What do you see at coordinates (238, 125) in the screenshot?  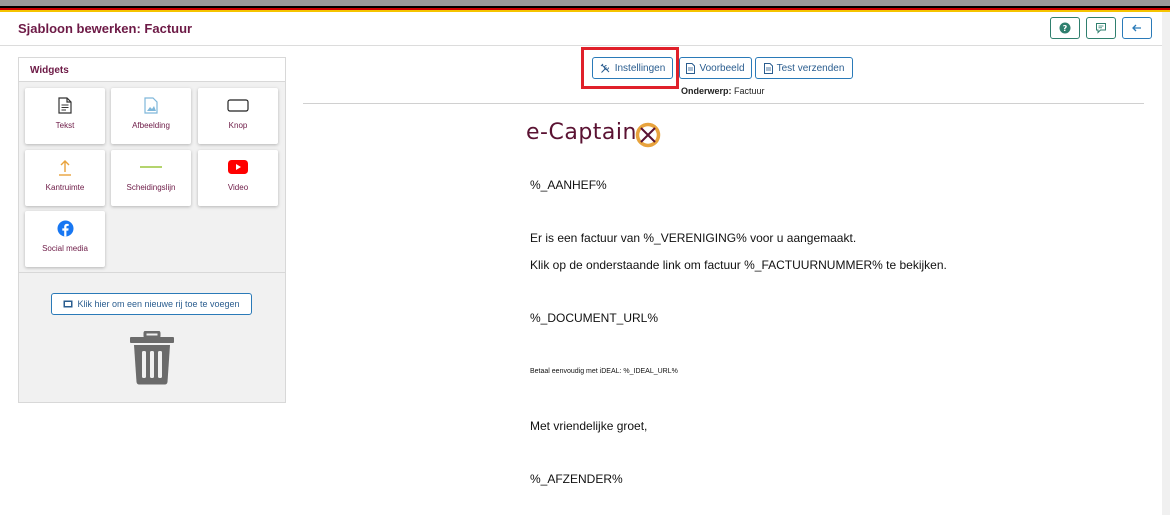 I see `widget-label: Knop` at bounding box center [238, 125].